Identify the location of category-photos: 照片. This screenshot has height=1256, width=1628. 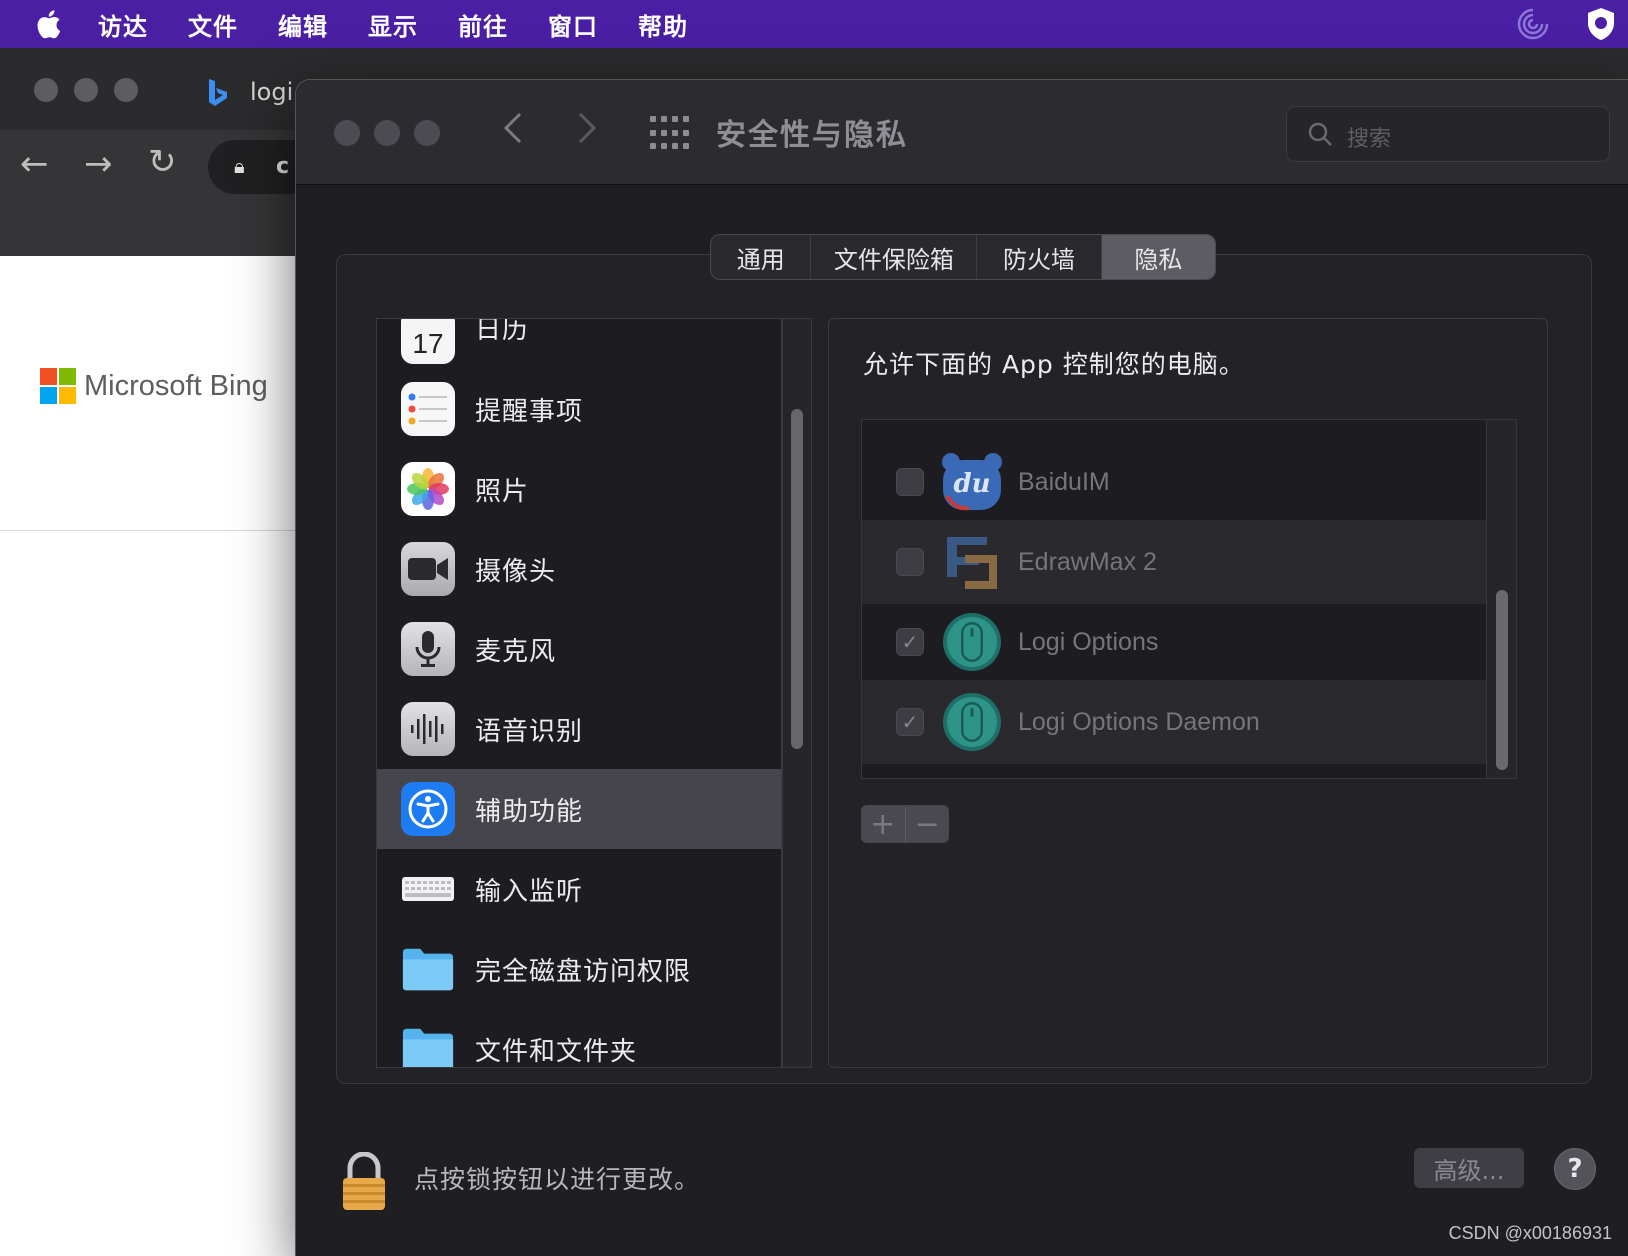
(579, 489).